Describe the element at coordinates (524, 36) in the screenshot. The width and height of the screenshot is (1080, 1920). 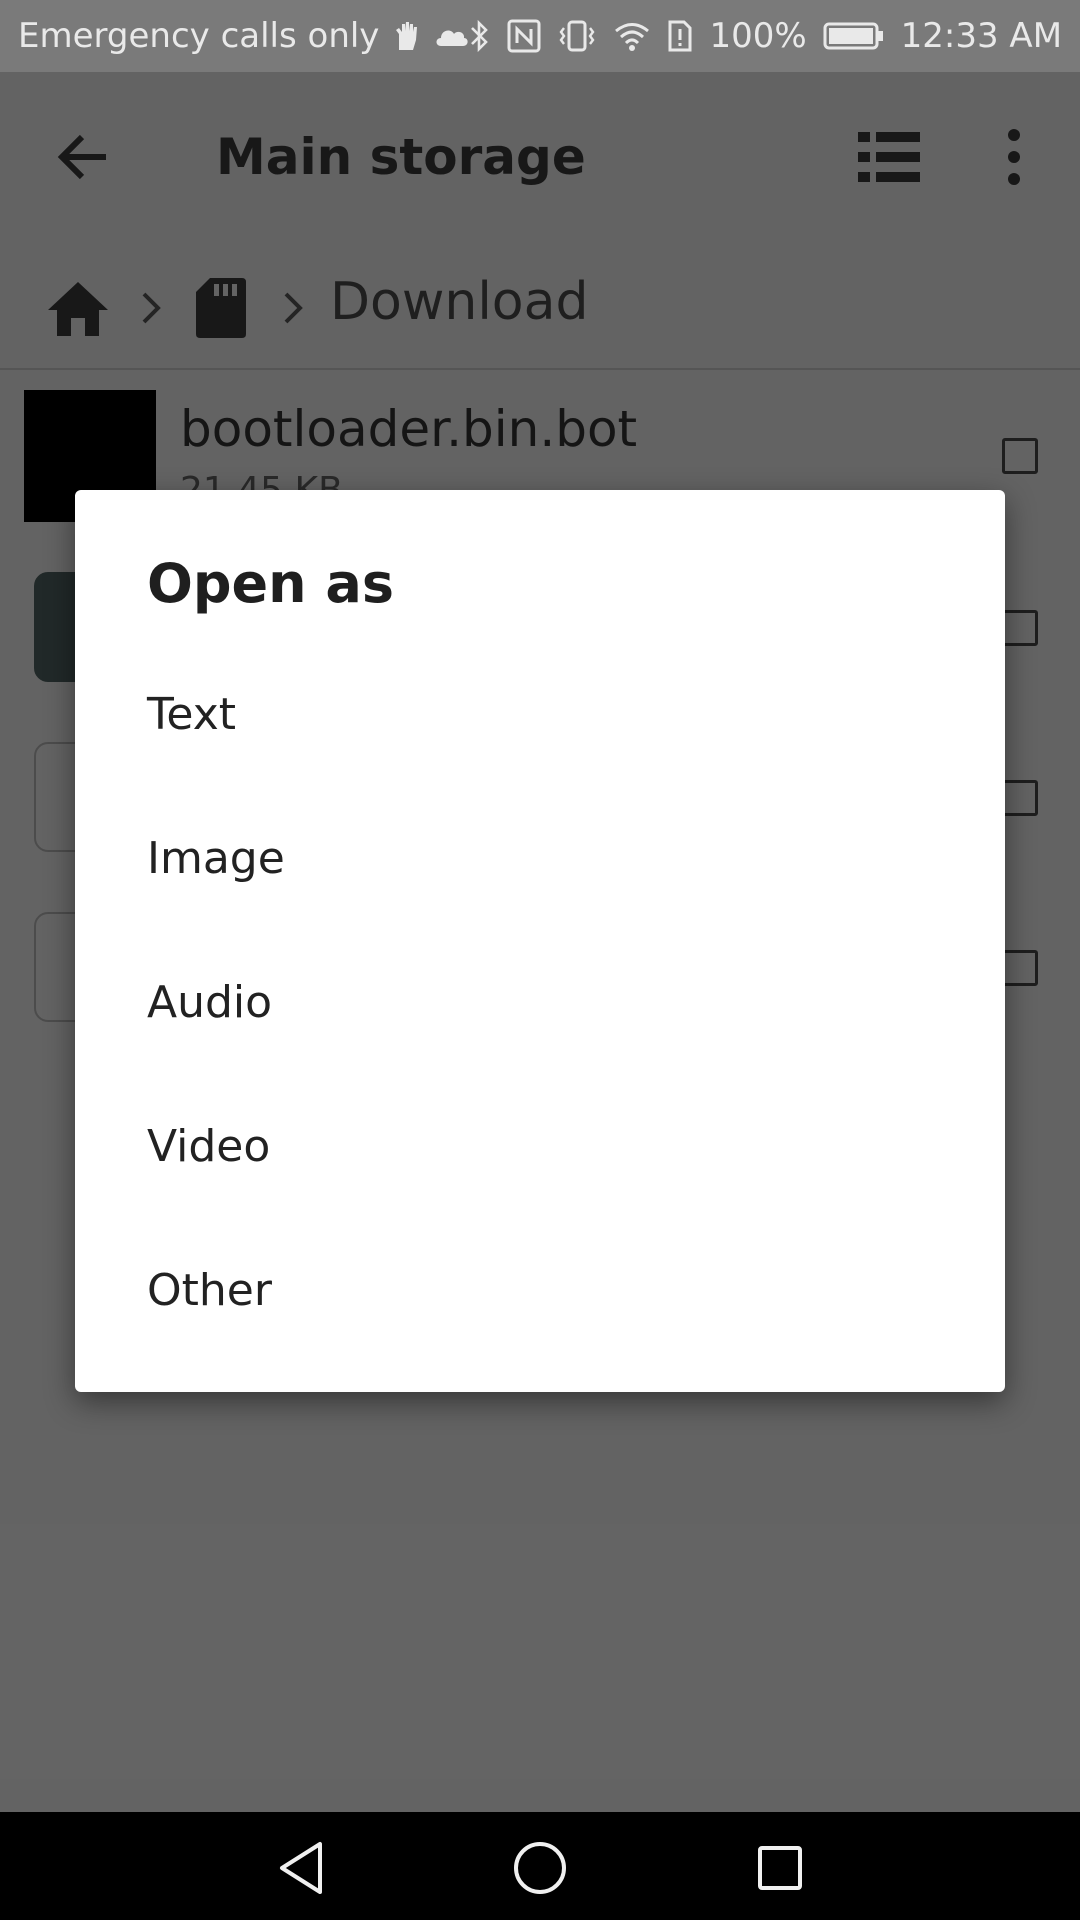
I see `nfc-icon` at that location.